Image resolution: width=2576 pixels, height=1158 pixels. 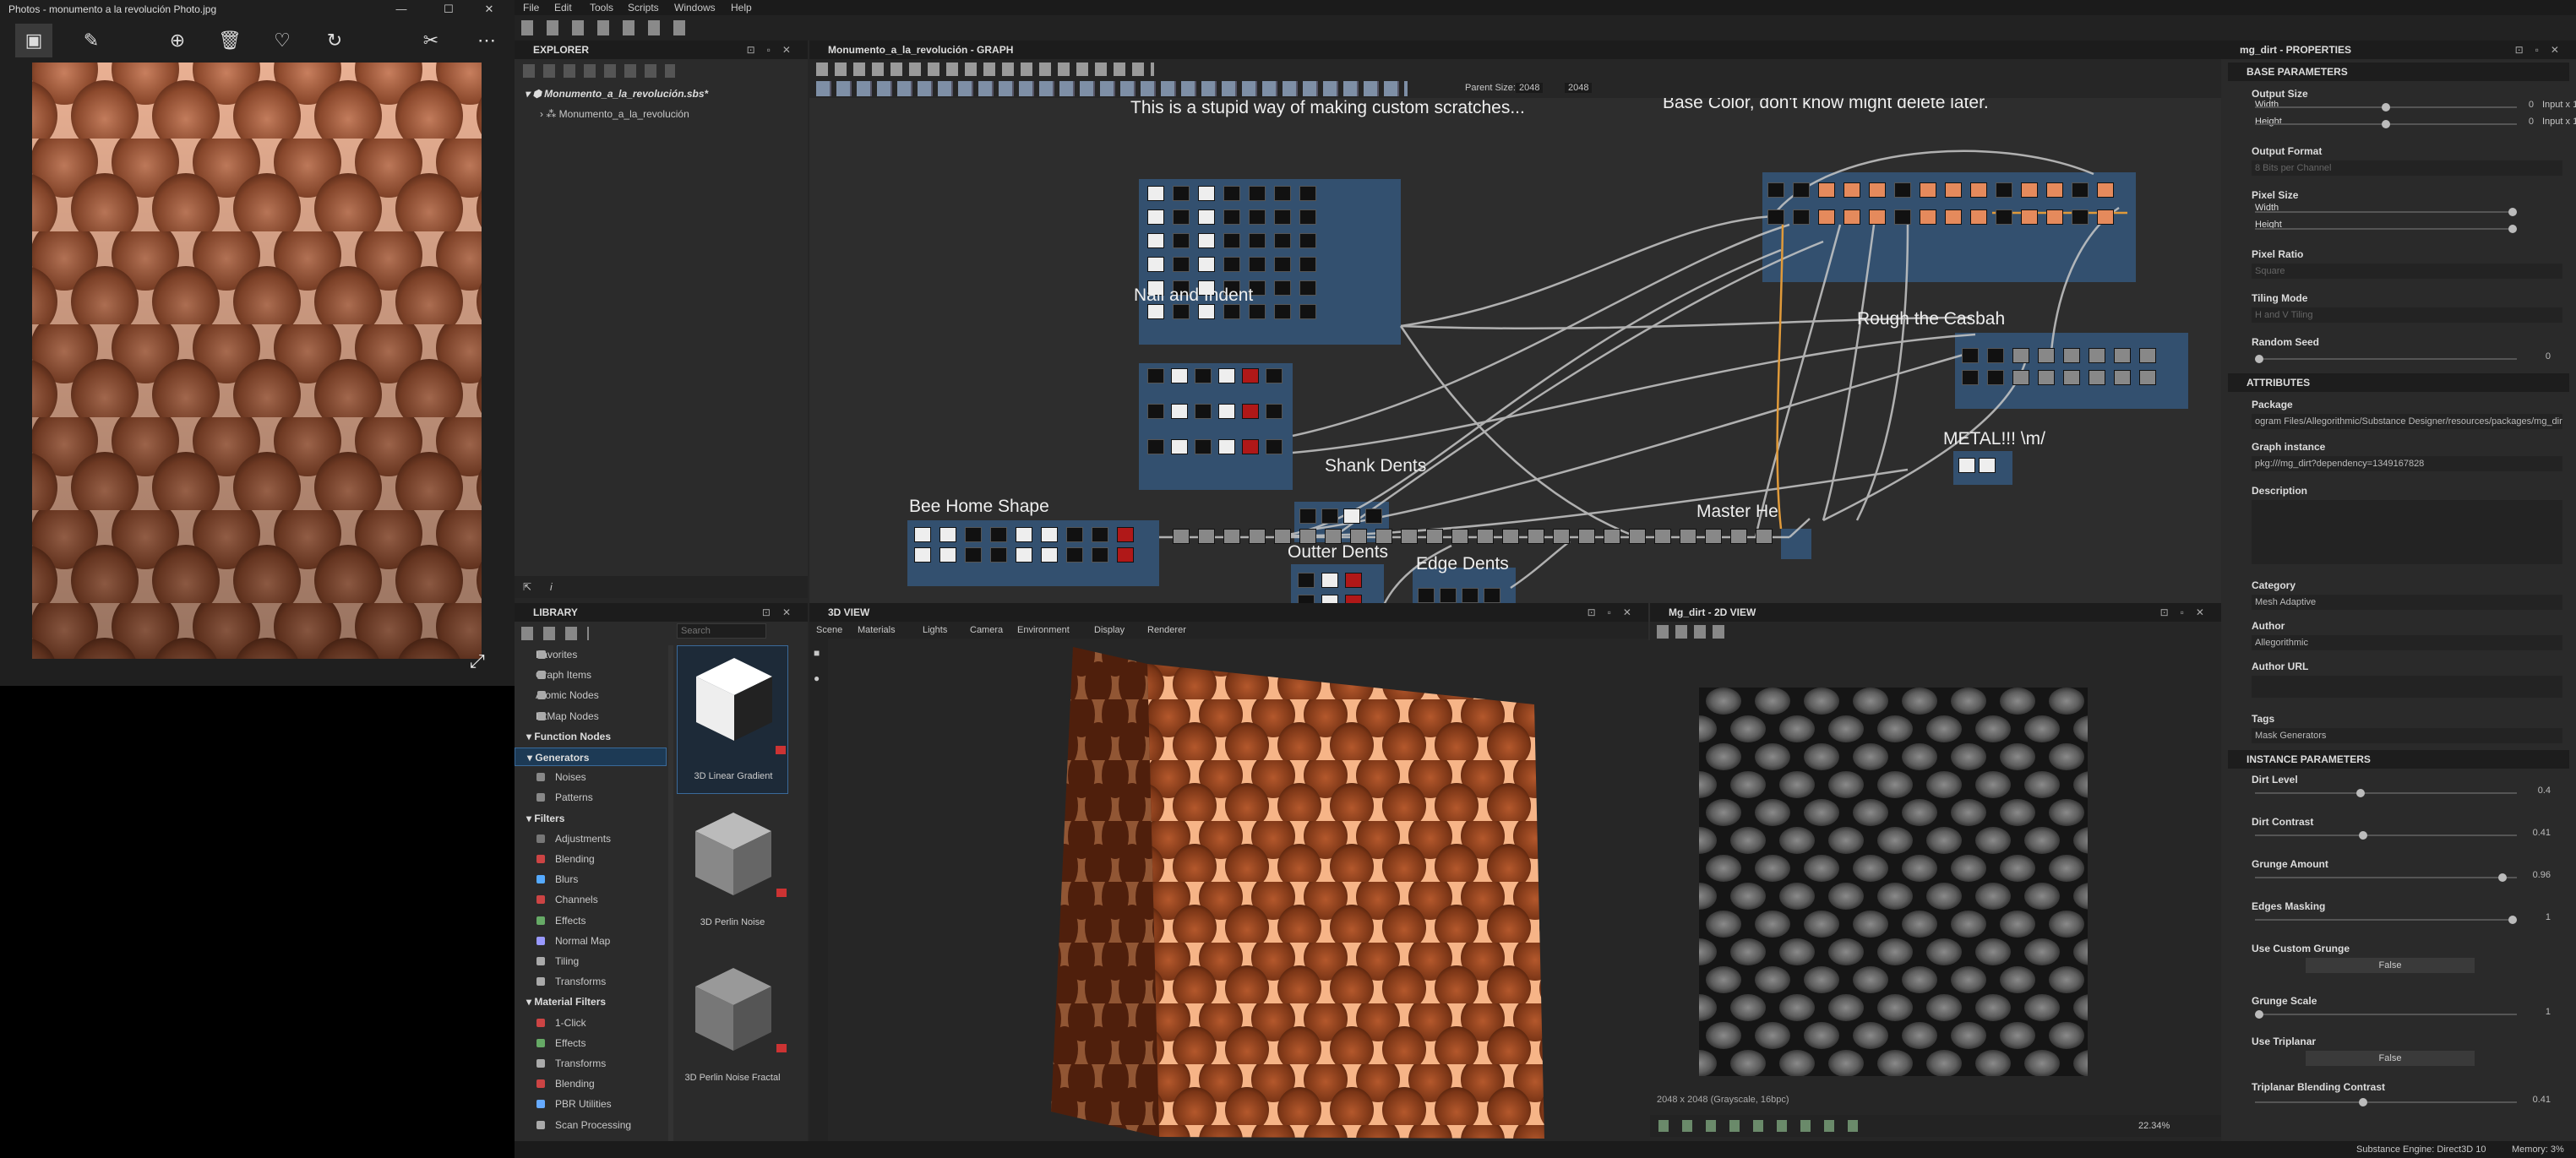 What do you see at coordinates (591, 675) in the screenshot?
I see `library-item: Graph Items` at bounding box center [591, 675].